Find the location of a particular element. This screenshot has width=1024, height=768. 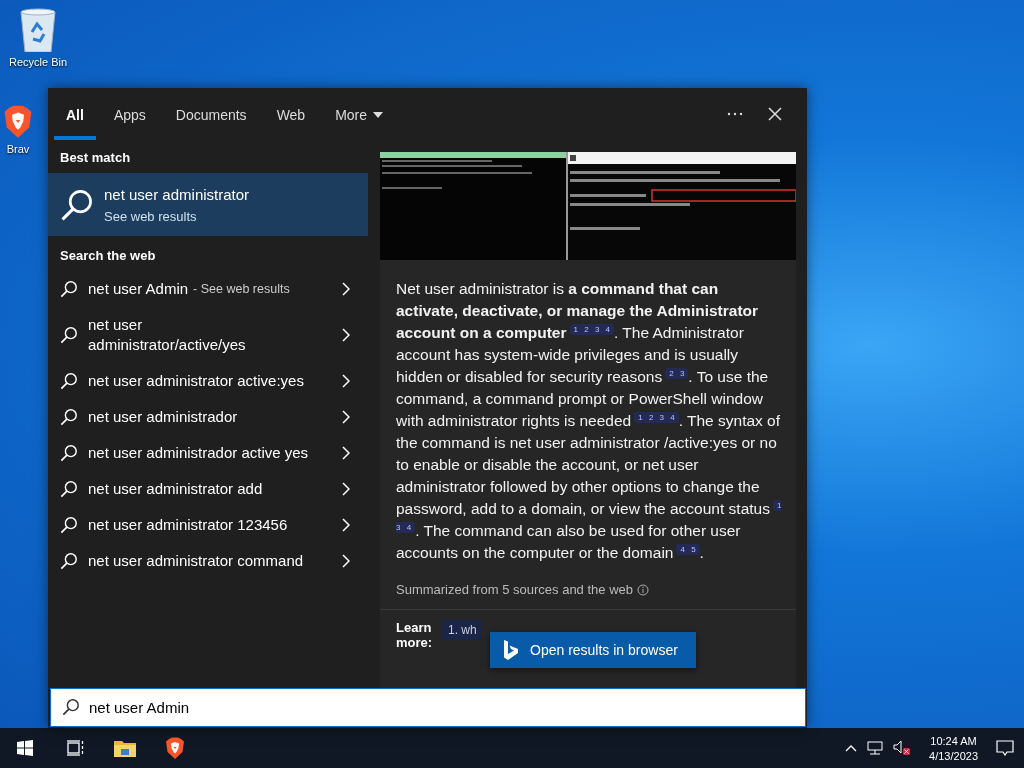

folder-icon is located at coordinates (125, 748).